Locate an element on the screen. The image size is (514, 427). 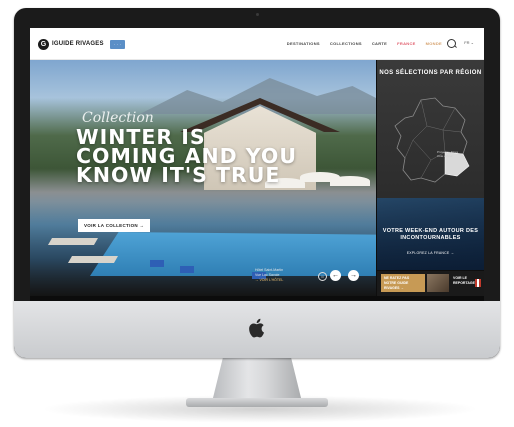
logo-mark-icon: G is located at coordinates (43, 44).